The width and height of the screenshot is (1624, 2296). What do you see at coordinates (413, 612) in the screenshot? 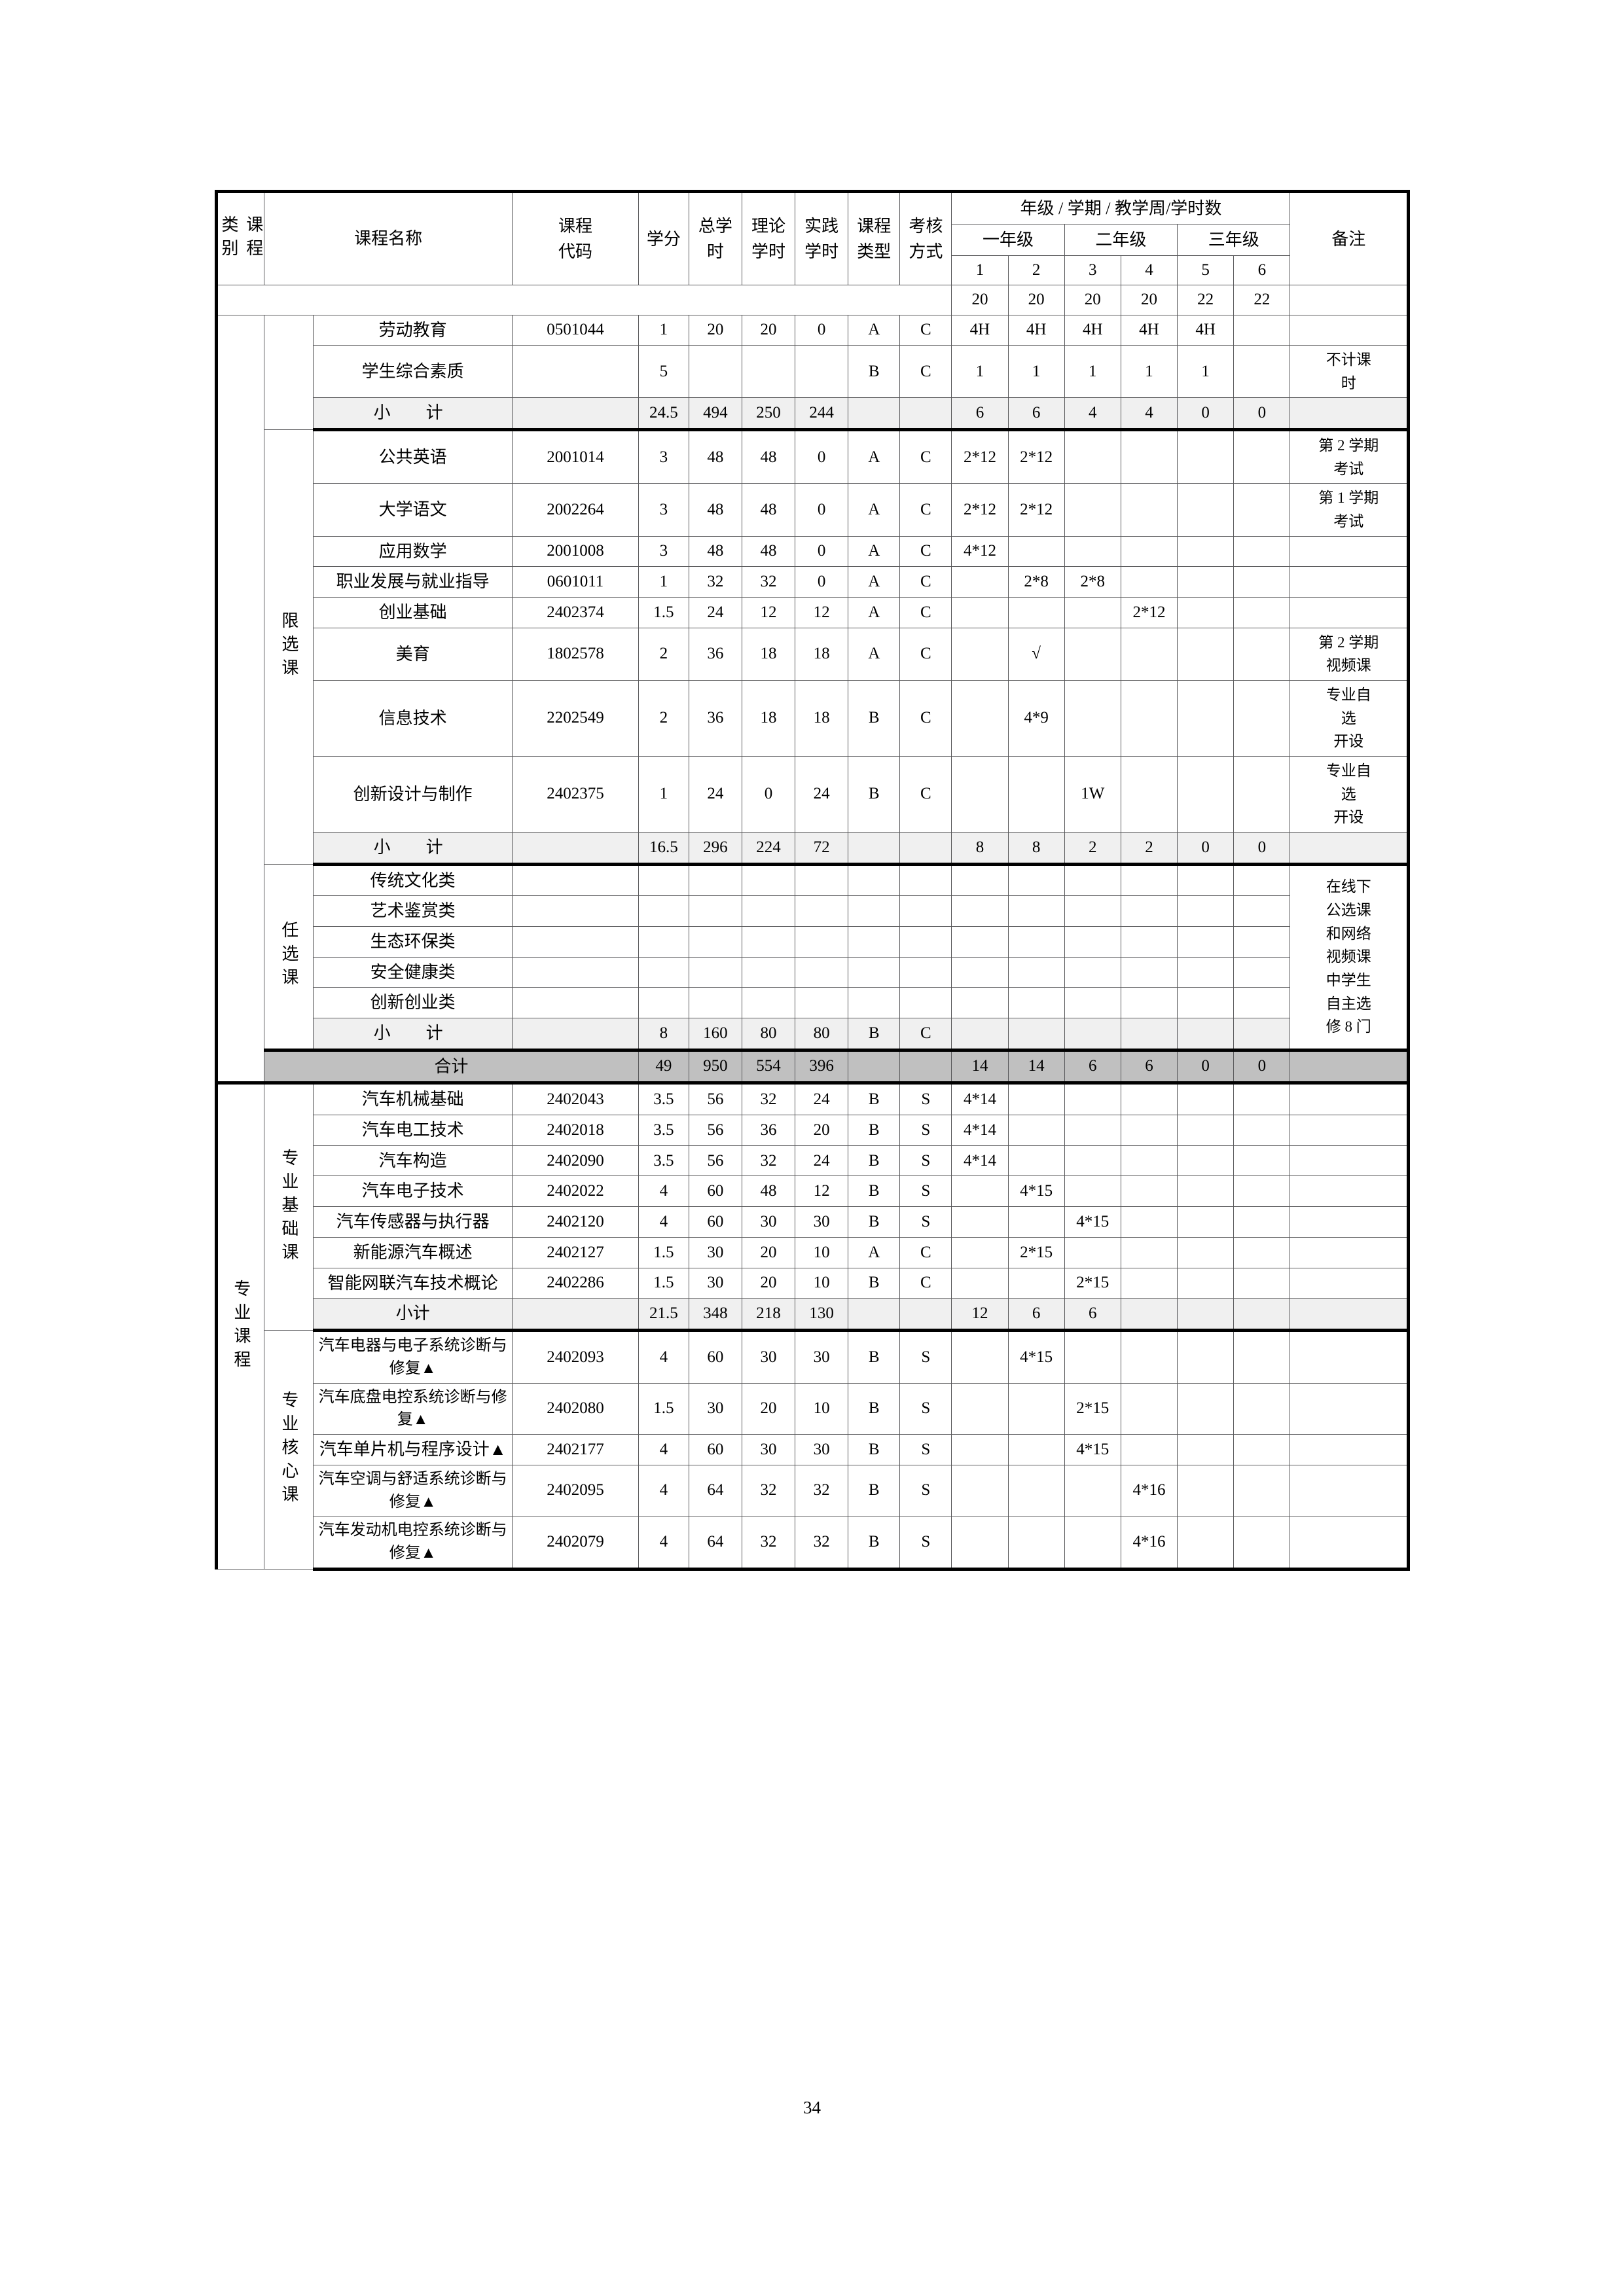
I see `cell-course-name: 创业基础` at bounding box center [413, 612].